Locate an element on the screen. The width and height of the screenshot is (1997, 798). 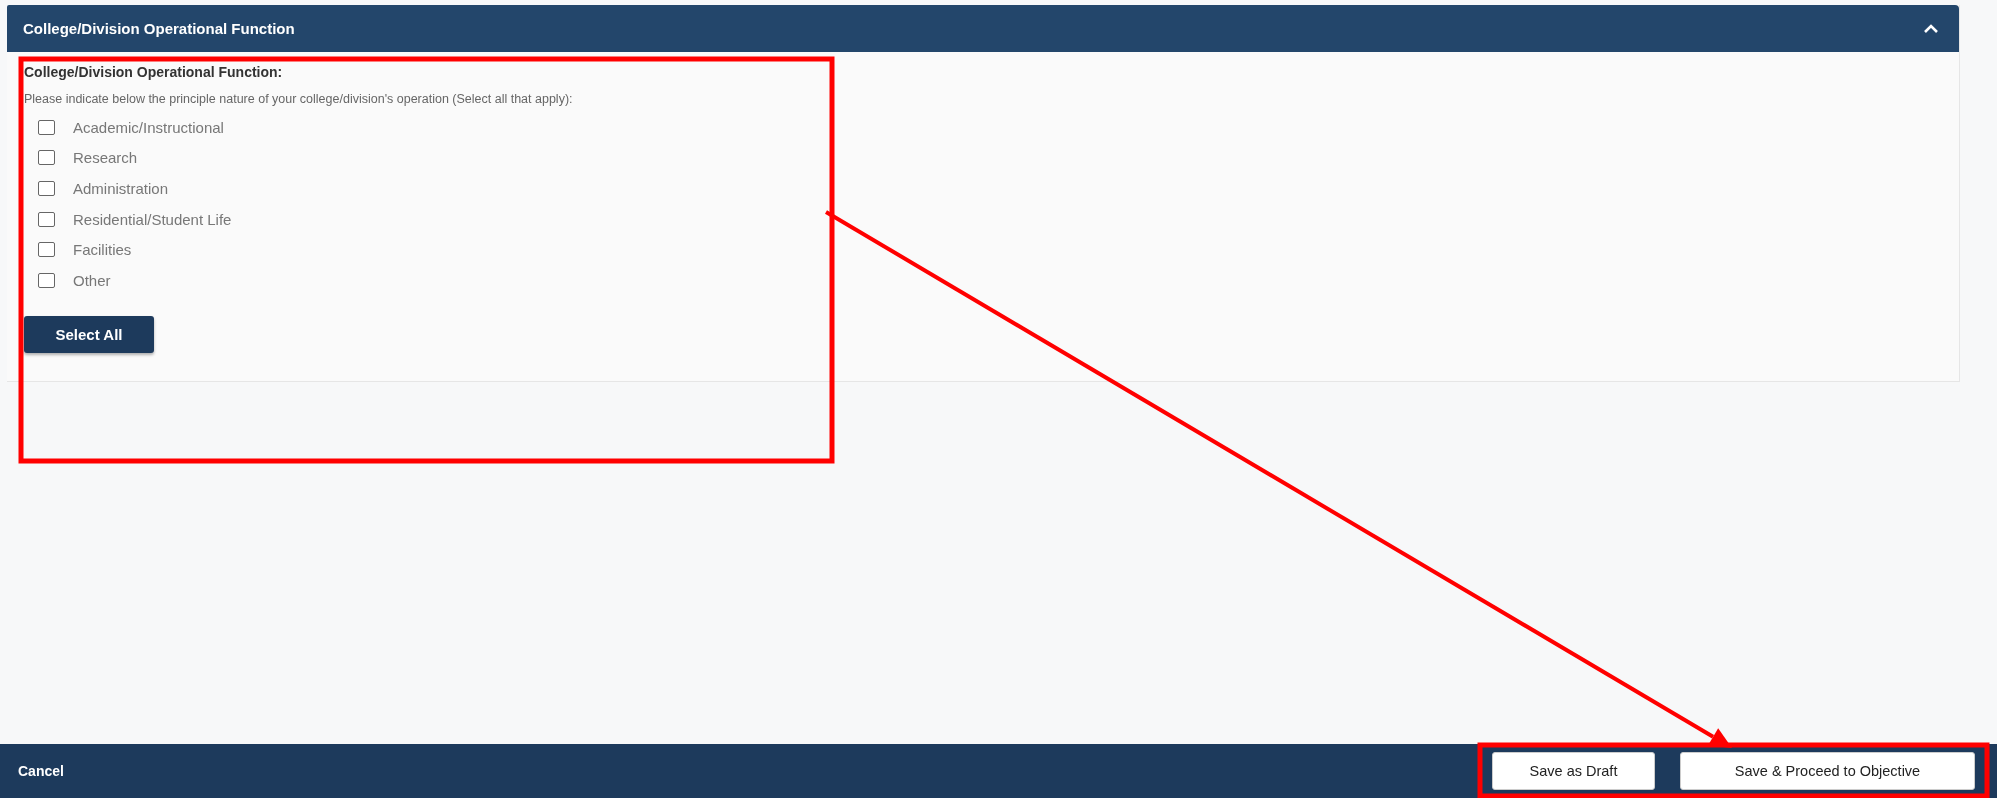
checkbox-label: Facilities is located at coordinates (102, 250).